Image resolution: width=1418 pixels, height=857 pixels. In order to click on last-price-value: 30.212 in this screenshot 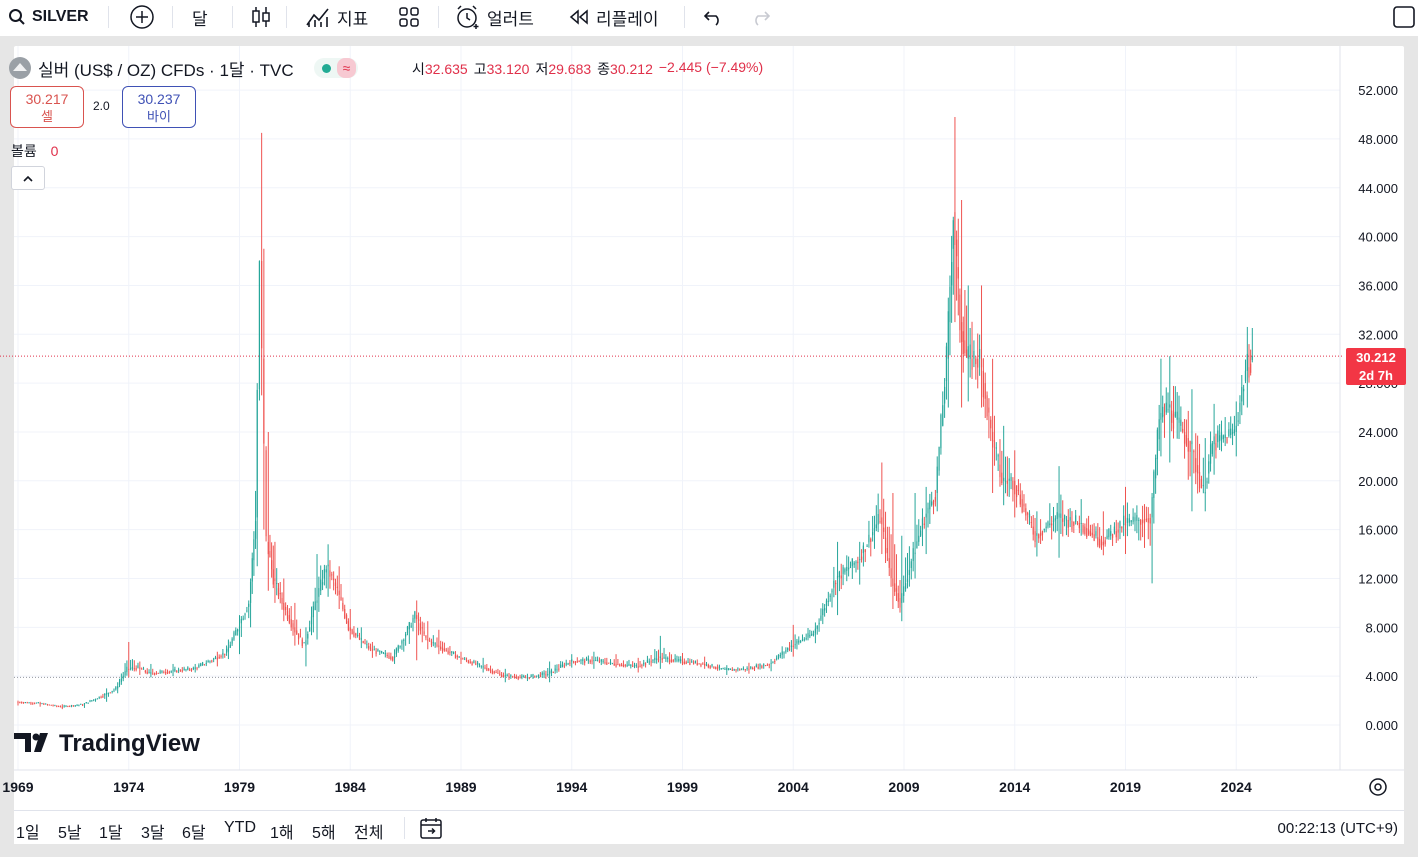, I will do `click(1376, 357)`.